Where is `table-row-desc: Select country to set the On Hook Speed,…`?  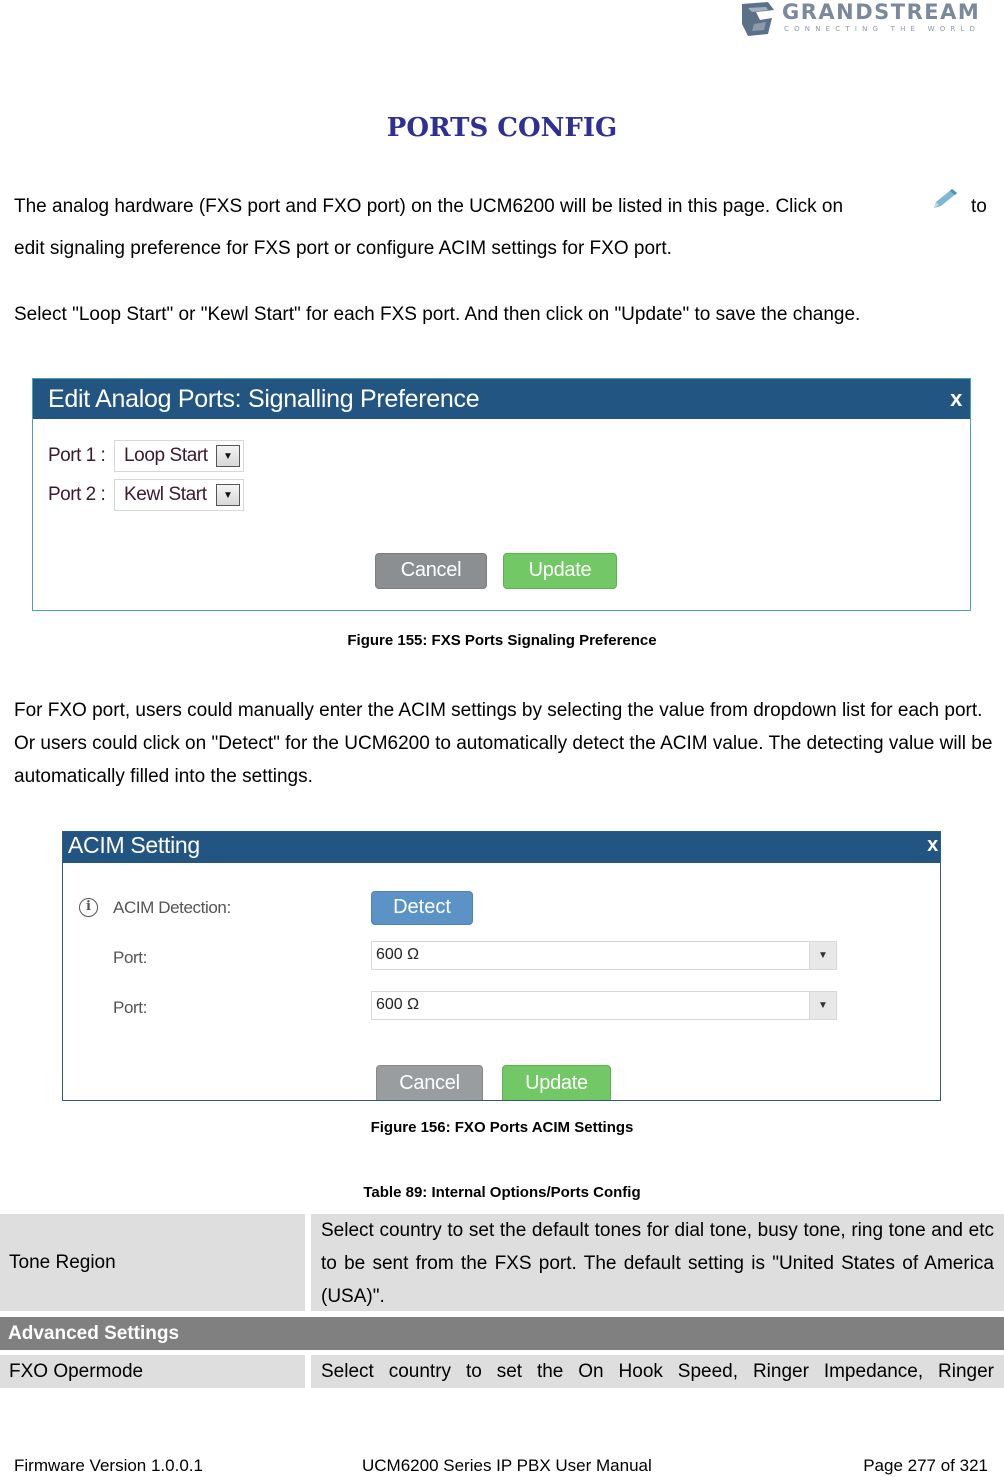 table-row-desc: Select country to set the On Hook Speed,… is located at coordinates (657, 1371).